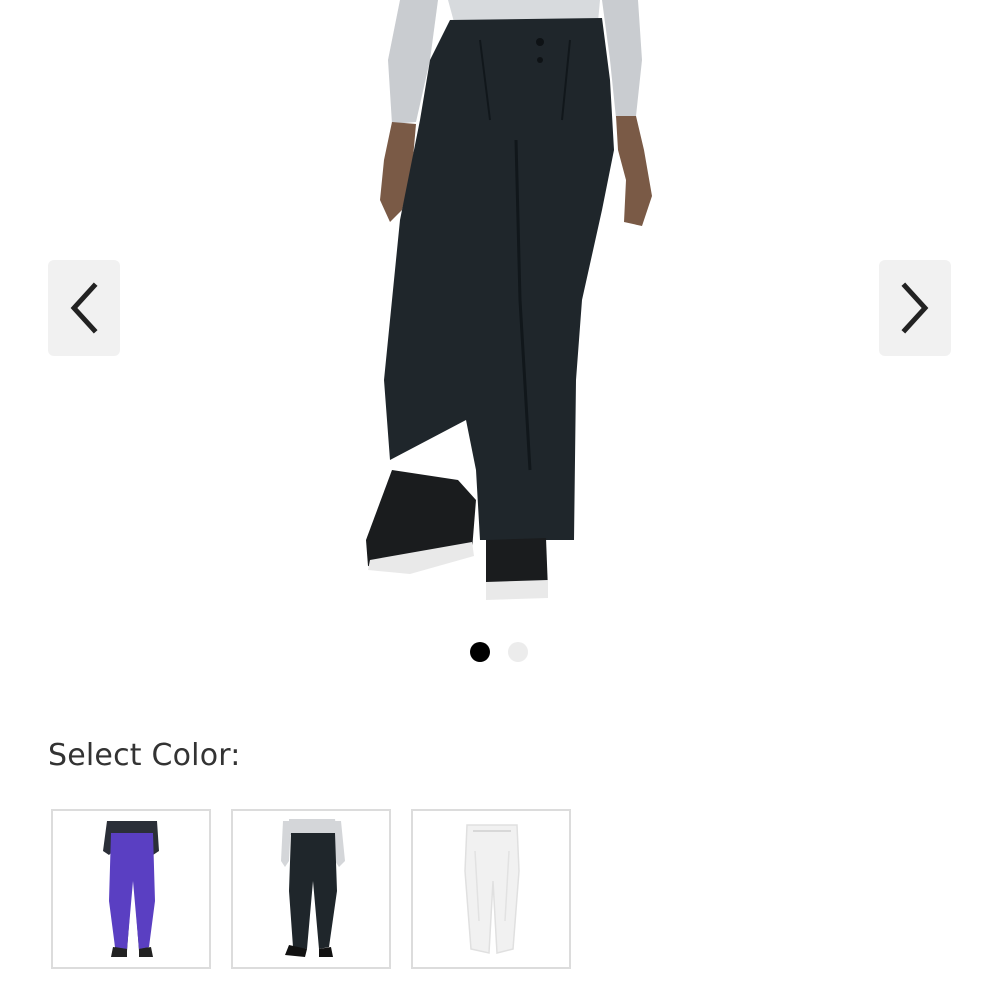  I want to click on color-swatch-list, so click(311, 889).